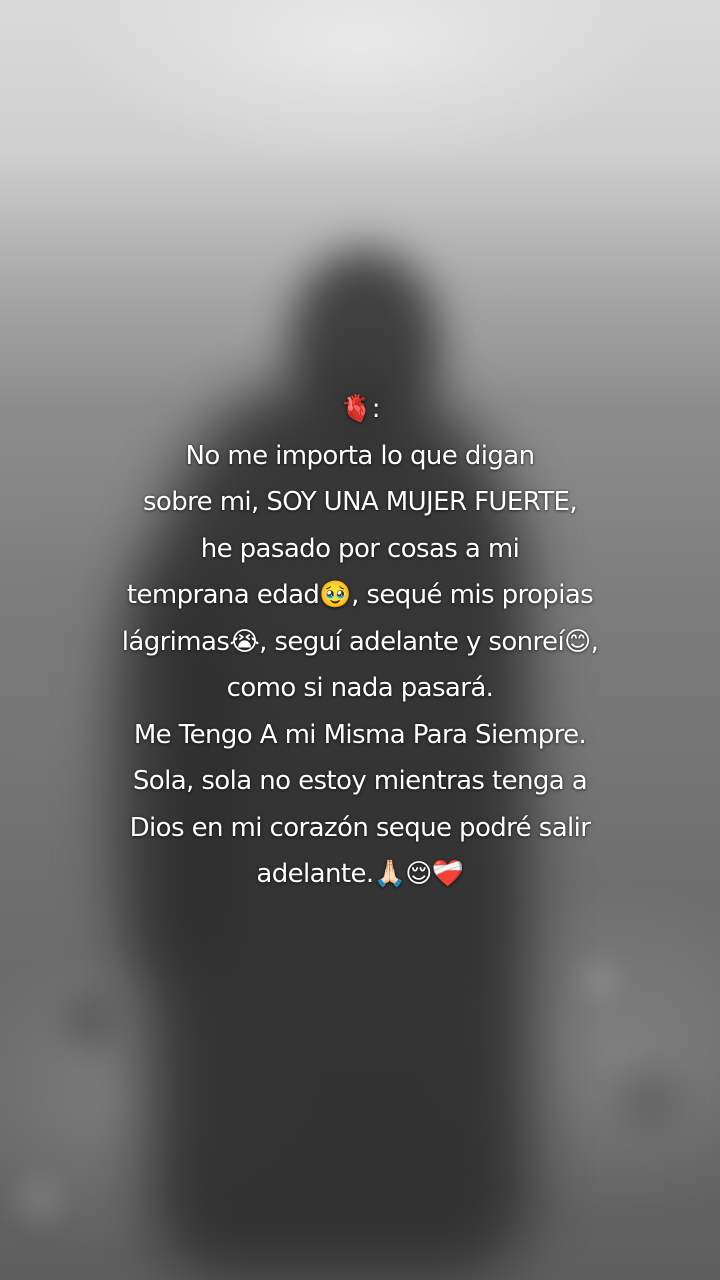  Describe the element at coordinates (360, 874) in the screenshot. I see `caption-line: adelante.🙏🏻😌❤️‍🩹` at that location.